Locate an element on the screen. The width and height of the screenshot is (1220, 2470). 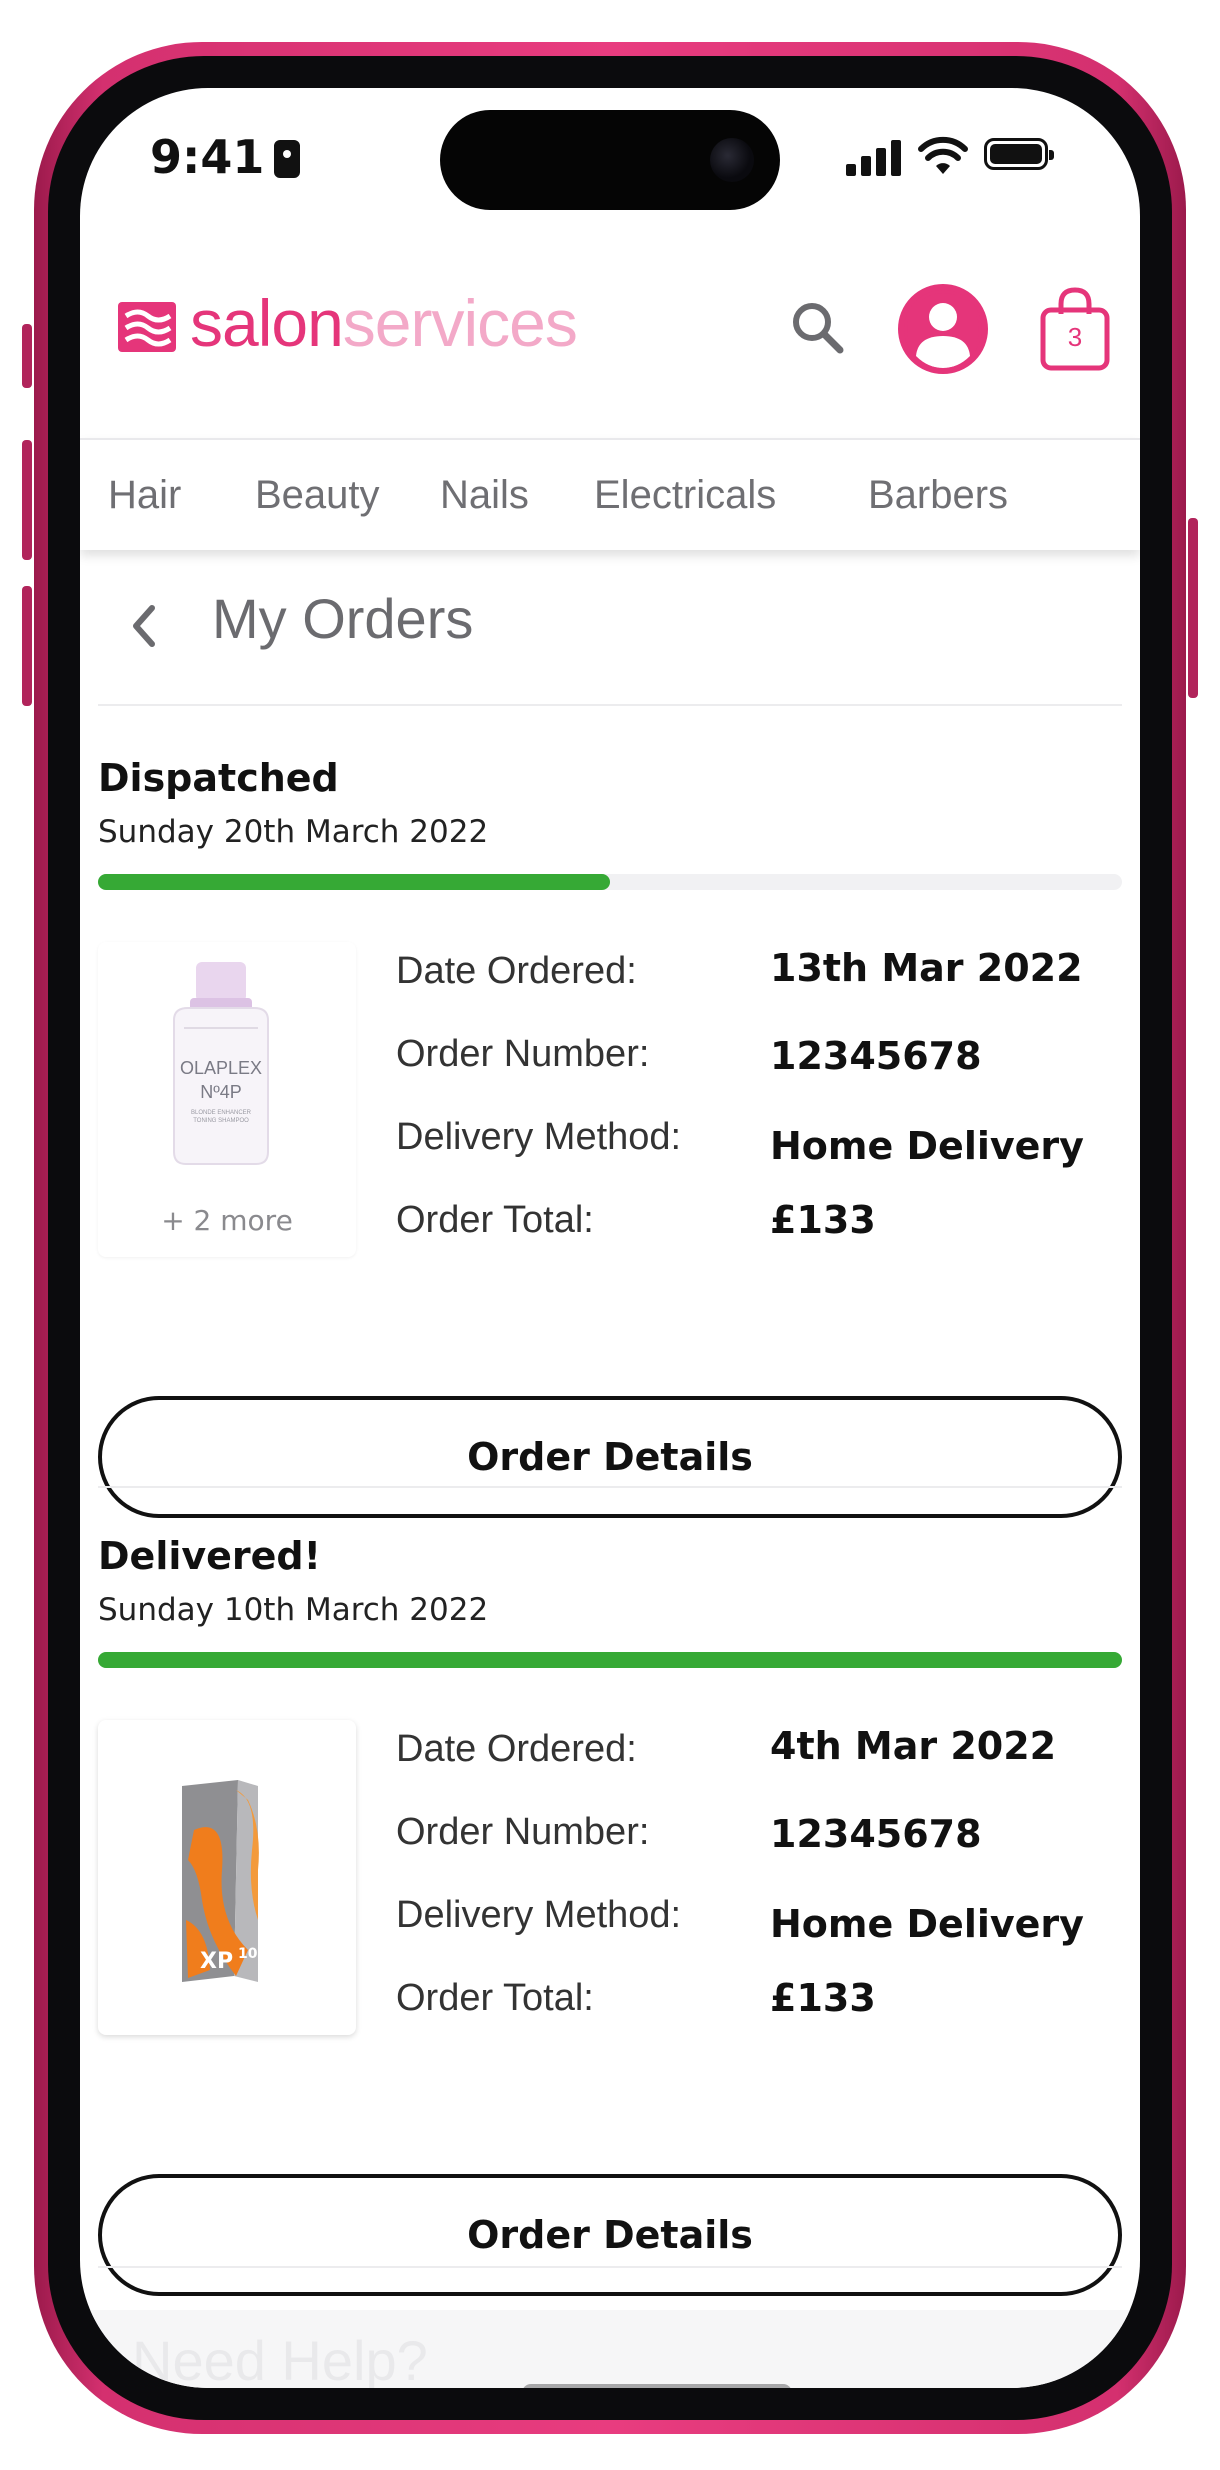
back-chevron-icon is located at coordinates (144, 626).